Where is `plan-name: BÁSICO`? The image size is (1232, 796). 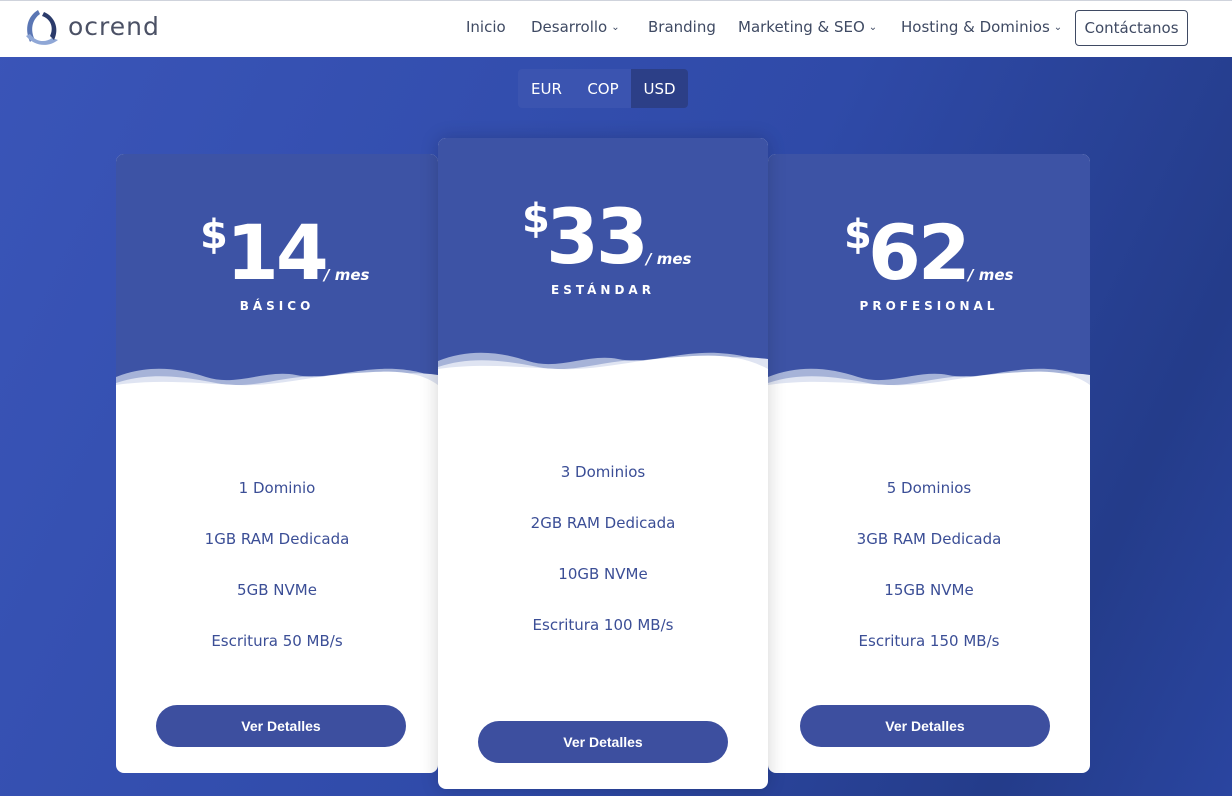
plan-name: BÁSICO is located at coordinates (277, 306).